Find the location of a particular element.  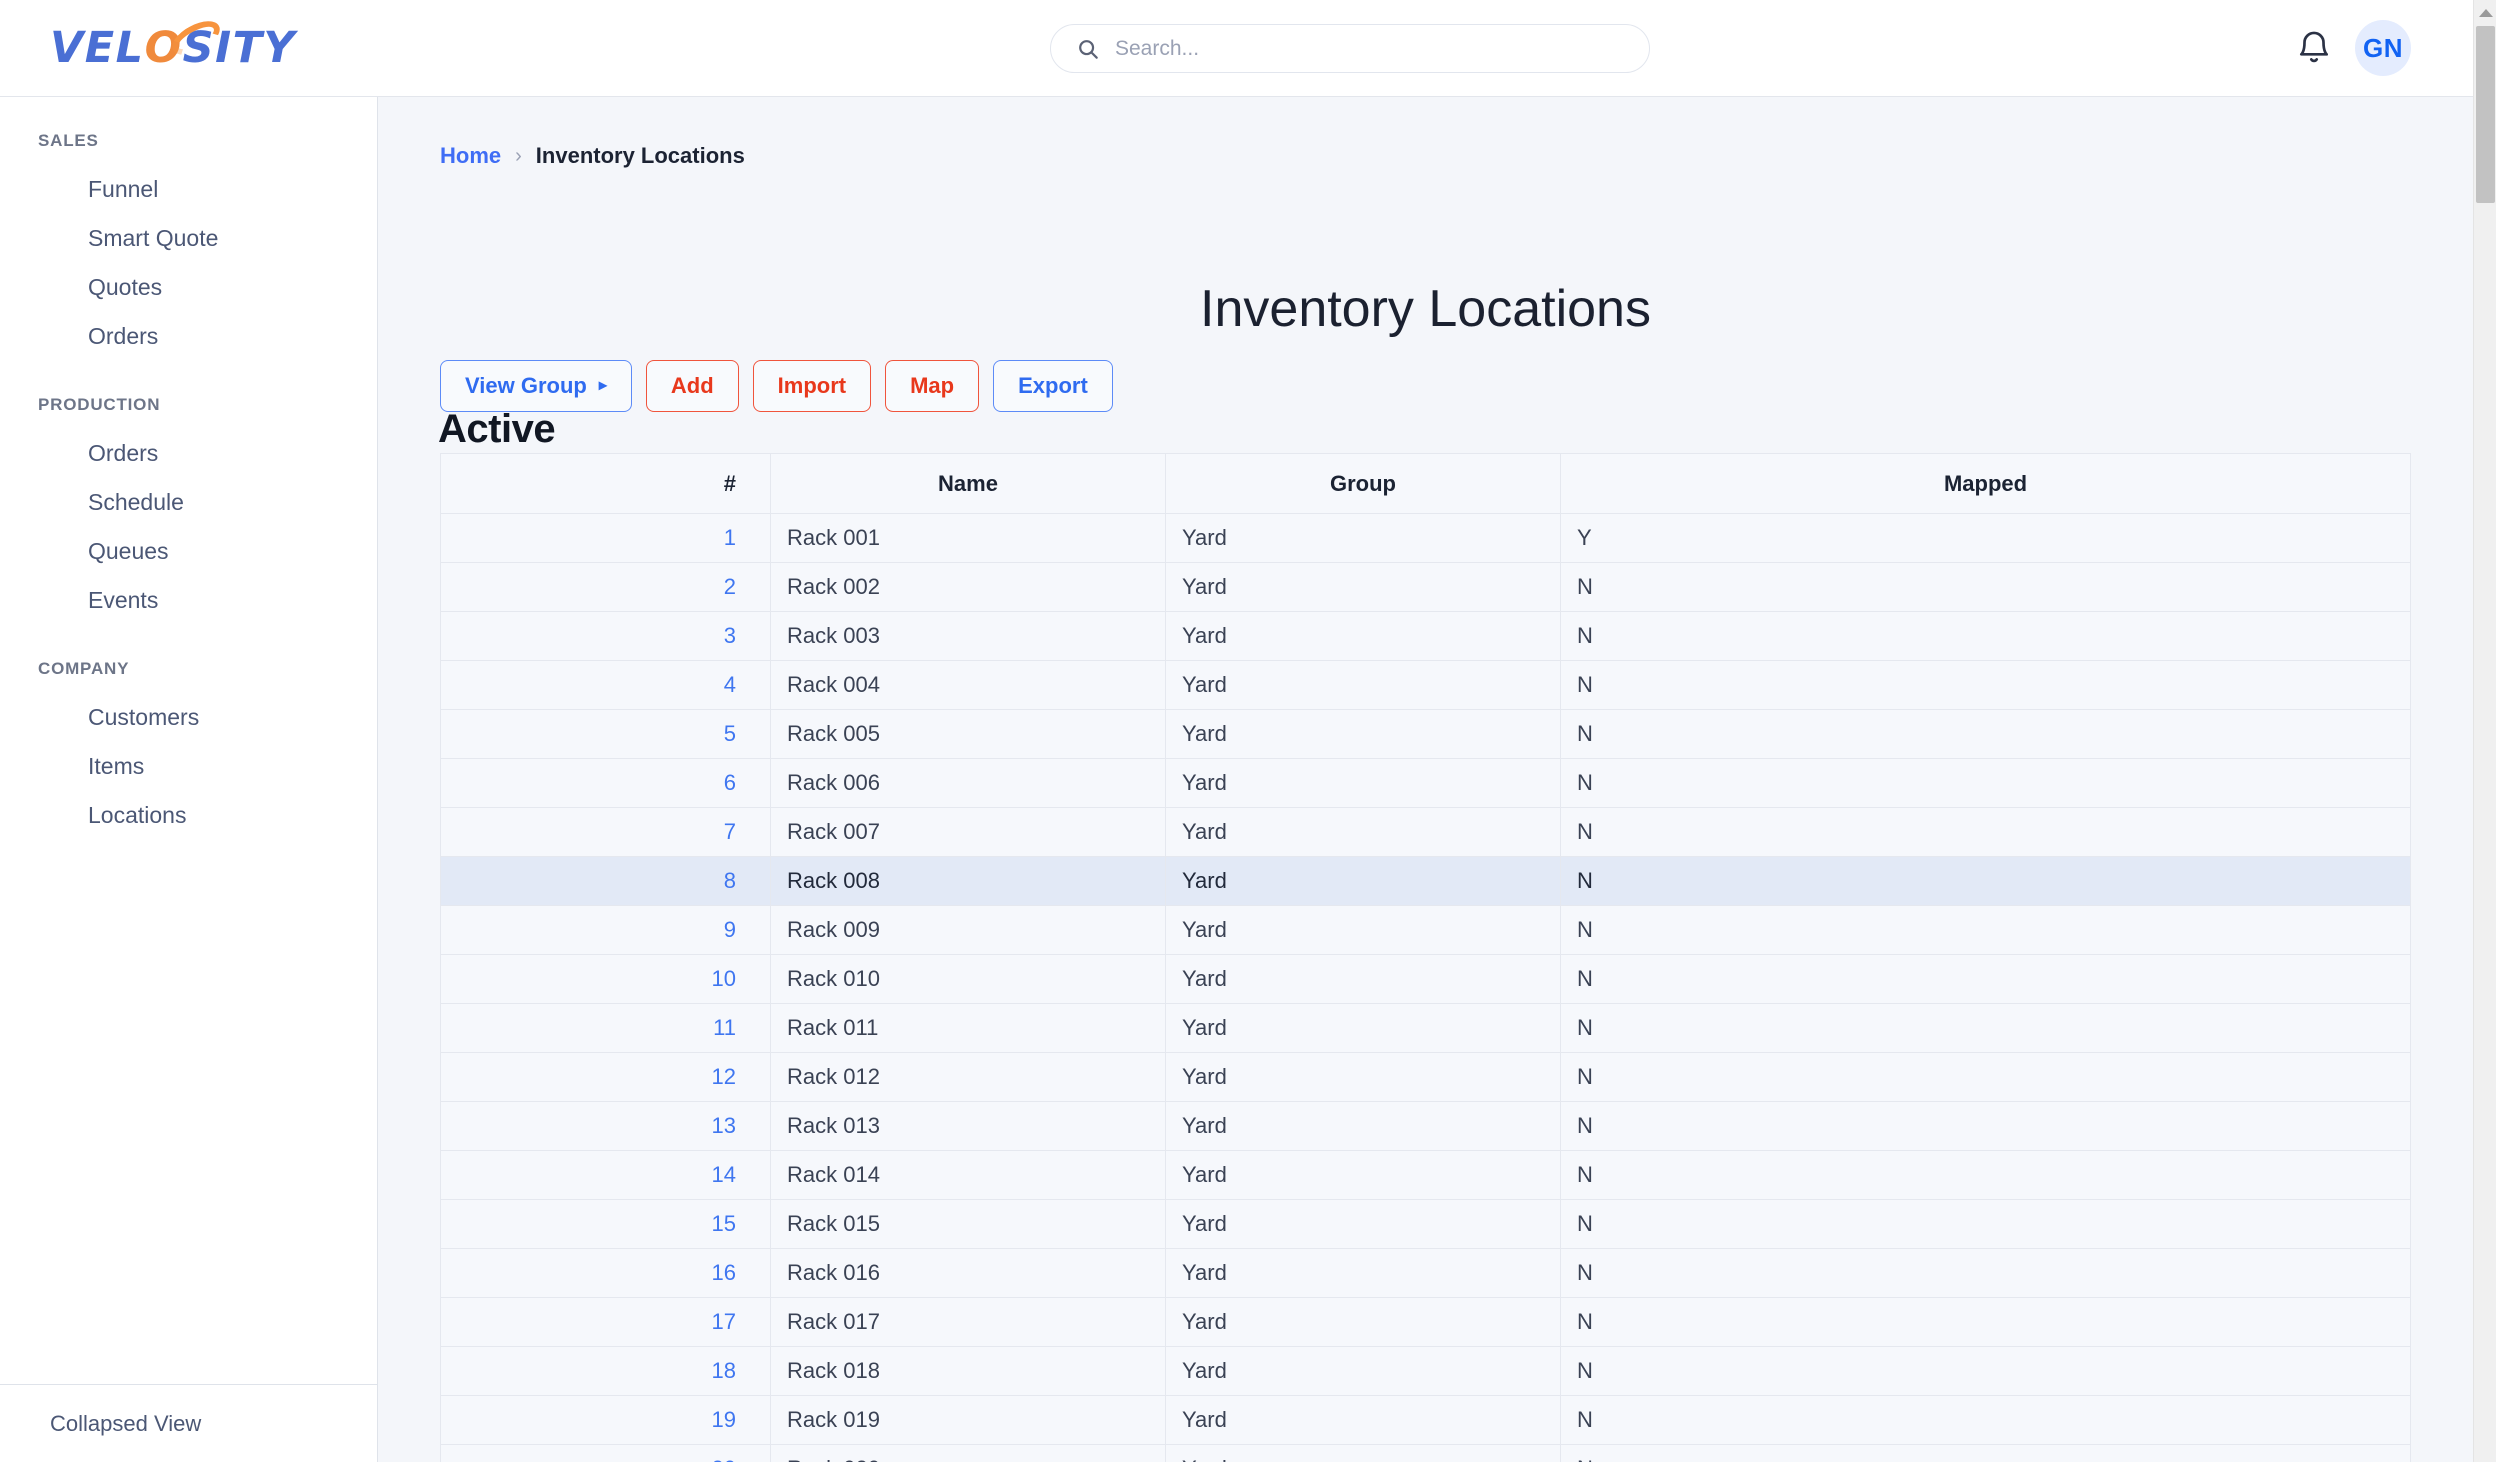

row-number-link: 14 is located at coordinates (724, 1174).